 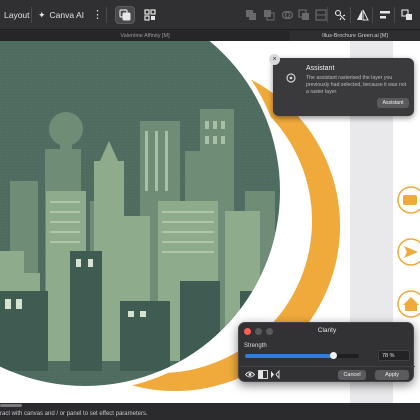 What do you see at coordinates (210, 15) in the screenshot?
I see `top-toolbar: Layout ✦ Canva AI ⋮` at bounding box center [210, 15].